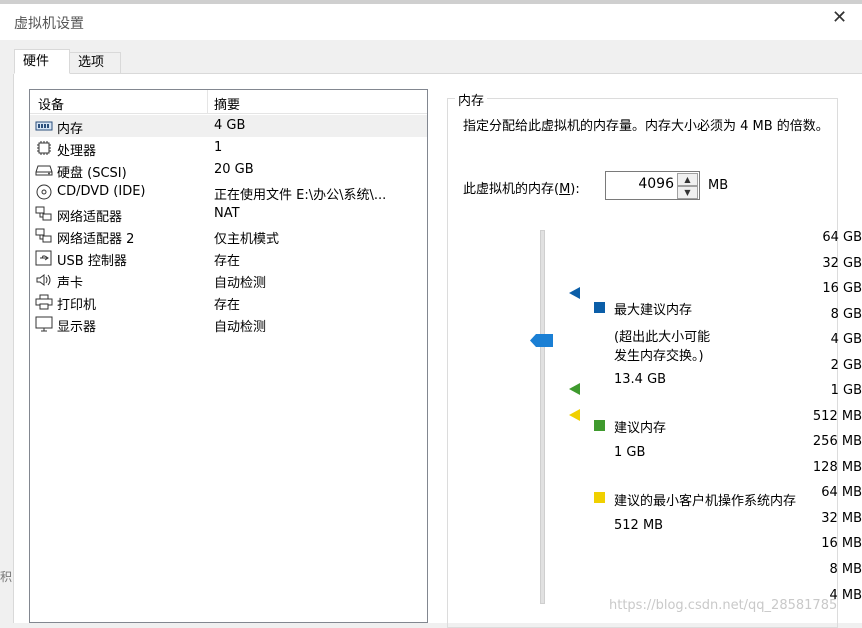  I want to click on device-name: USB 控制器, so click(92, 261).